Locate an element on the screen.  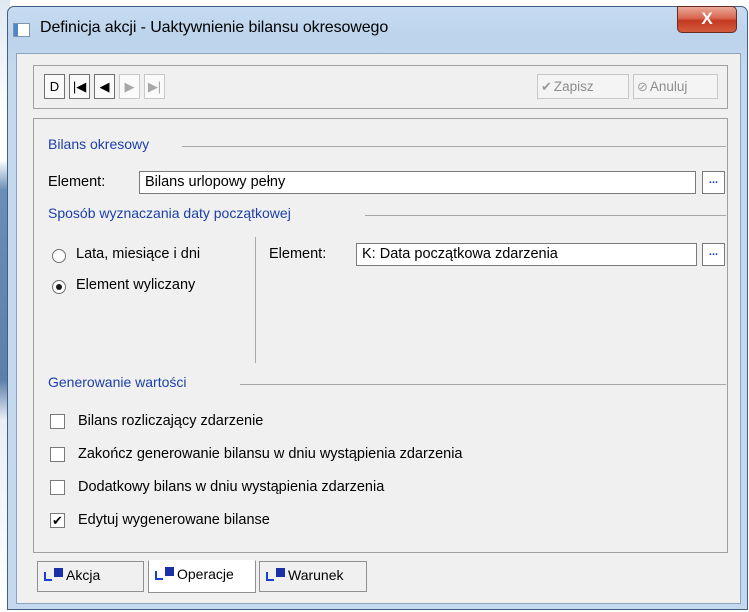
radio-lata-miesiace-dni-label: Lata, miesiące i dni is located at coordinates (138, 254).